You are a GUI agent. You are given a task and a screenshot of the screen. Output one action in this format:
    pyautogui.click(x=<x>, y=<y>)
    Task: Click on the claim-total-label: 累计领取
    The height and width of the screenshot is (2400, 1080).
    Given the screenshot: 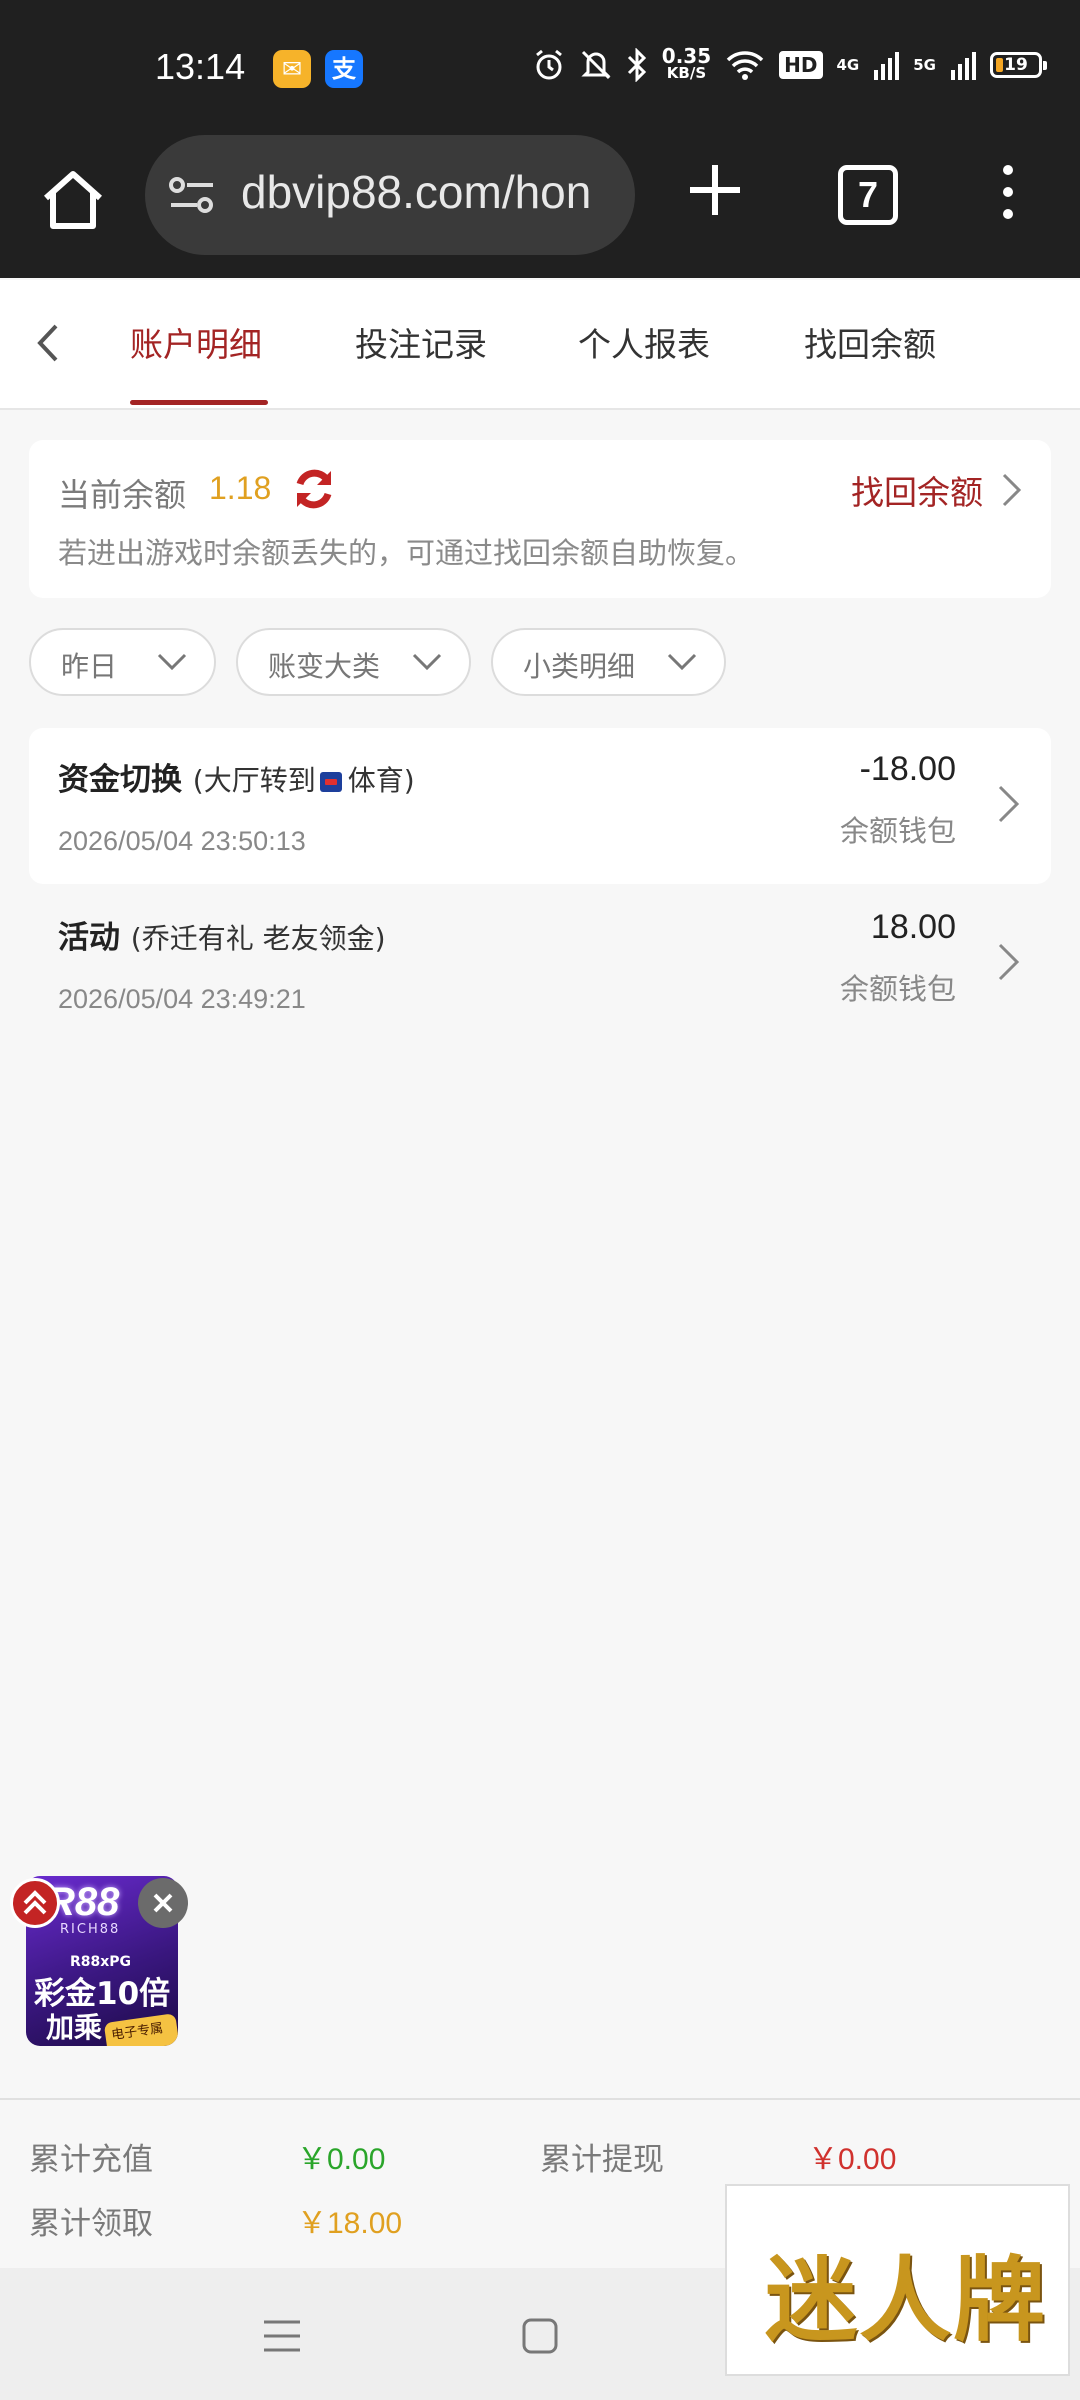 What is the action you would take?
    pyautogui.click(x=91, y=2224)
    